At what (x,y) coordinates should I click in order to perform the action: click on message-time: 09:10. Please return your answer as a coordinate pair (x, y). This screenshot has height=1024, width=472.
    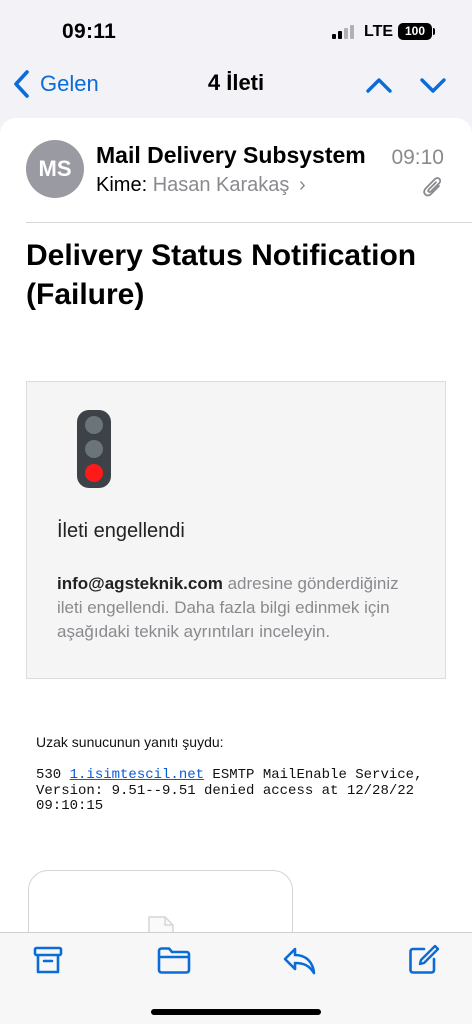
    Looking at the image, I should click on (417, 157).